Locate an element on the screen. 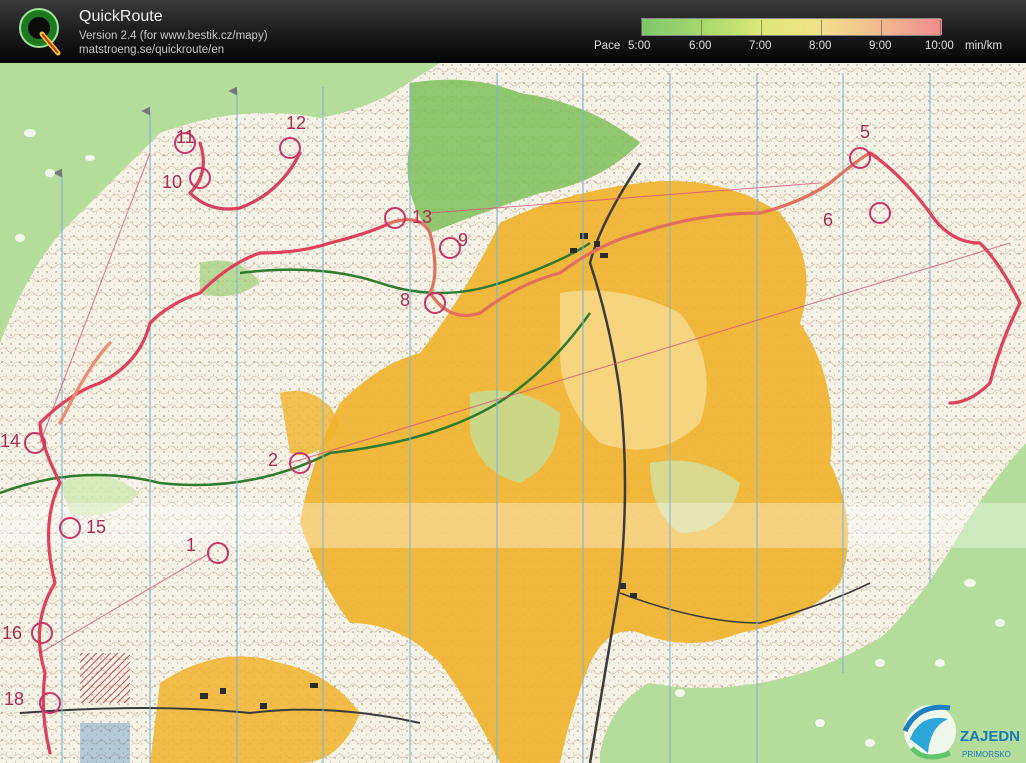 The height and width of the screenshot is (763, 1026). control-number: 14 is located at coordinates (10, 441).